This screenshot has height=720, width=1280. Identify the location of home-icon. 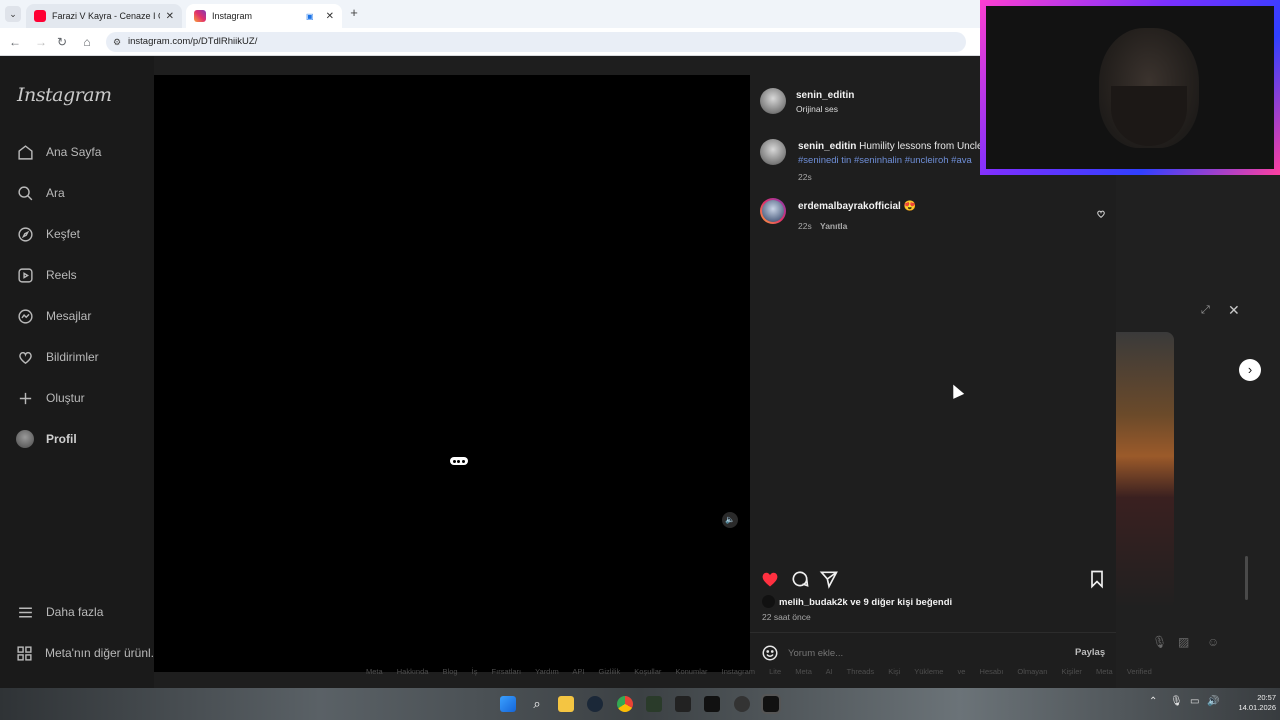
(25, 152).